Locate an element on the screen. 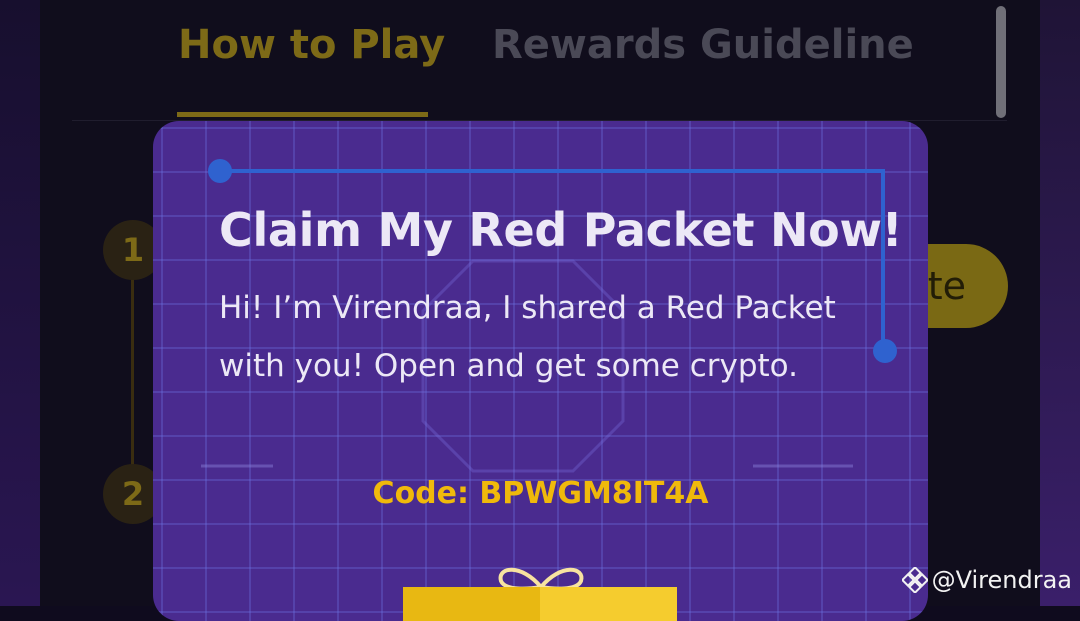 This screenshot has width=1080, height=621. active-tab-indicator is located at coordinates (302, 114).